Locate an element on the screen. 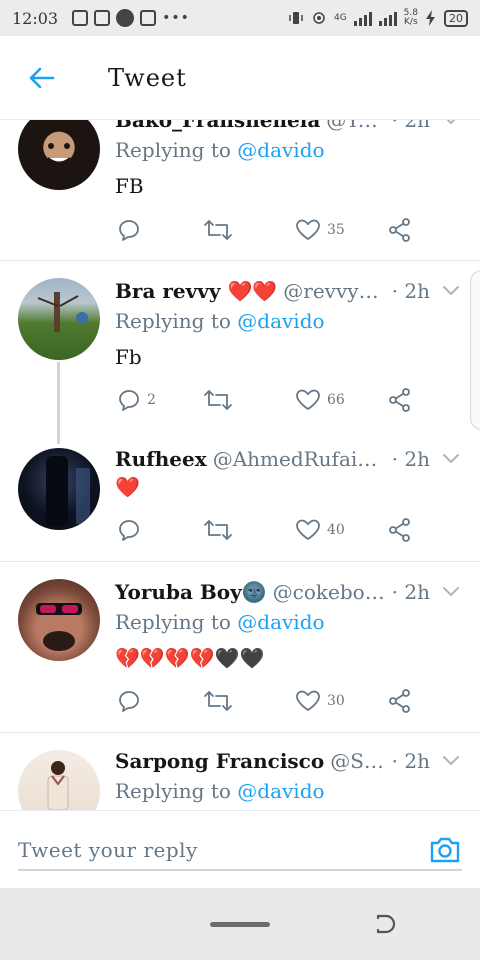 The image size is (480, 960). more-notifications-icon: ••• is located at coordinates (176, 18).